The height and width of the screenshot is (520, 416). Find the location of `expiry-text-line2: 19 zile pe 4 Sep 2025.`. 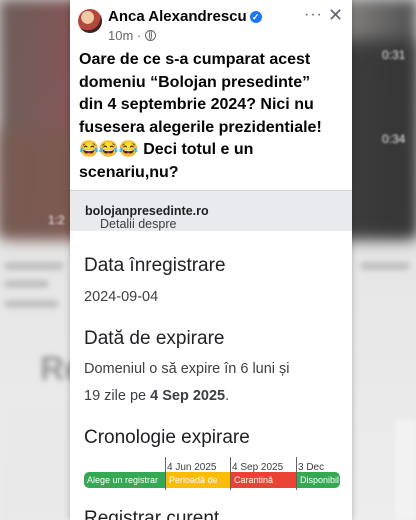

expiry-text-line2: 19 zile pe 4 Sep 2025. is located at coordinates (156, 396).